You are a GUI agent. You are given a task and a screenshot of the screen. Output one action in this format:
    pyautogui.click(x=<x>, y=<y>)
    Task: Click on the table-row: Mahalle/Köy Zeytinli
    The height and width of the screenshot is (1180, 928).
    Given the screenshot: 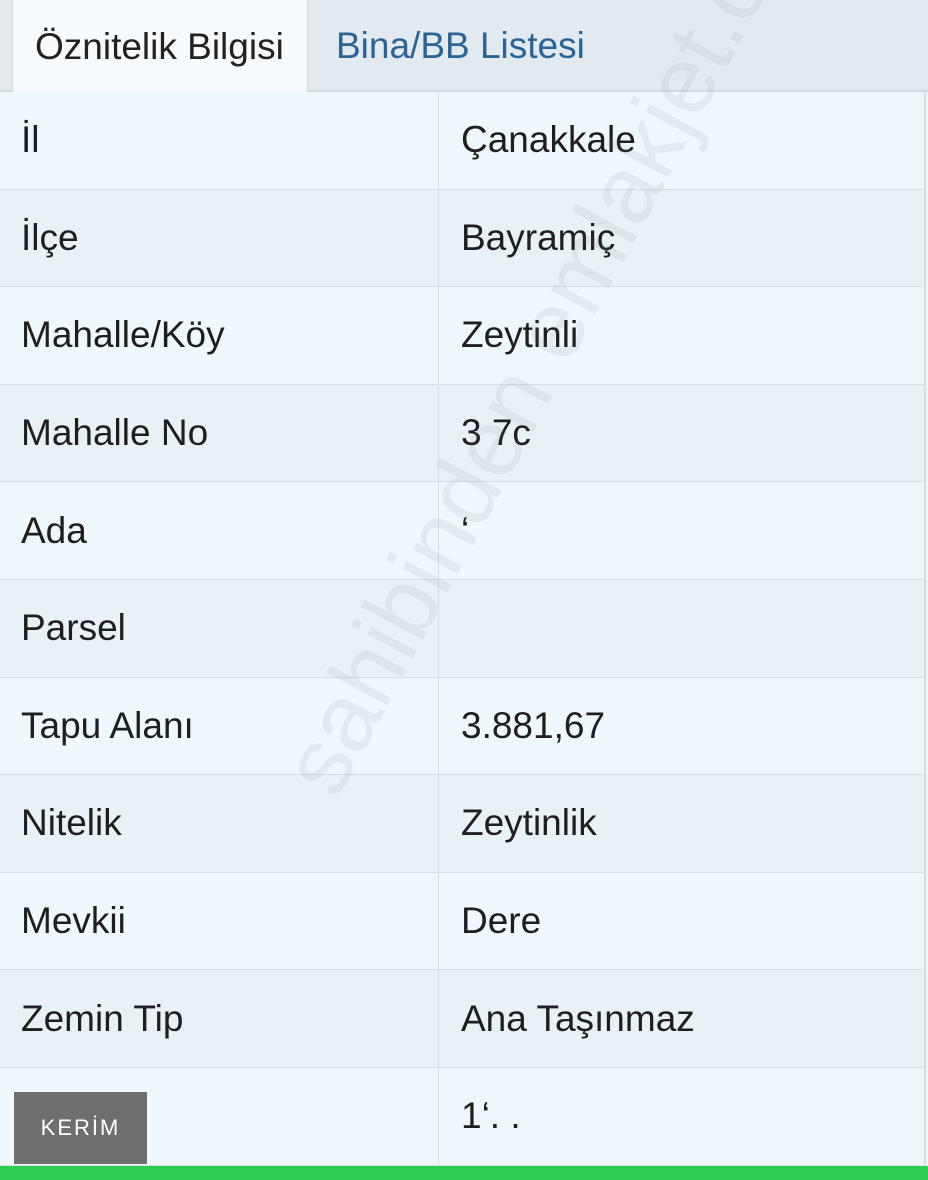 What is the action you would take?
    pyautogui.click(x=462, y=336)
    